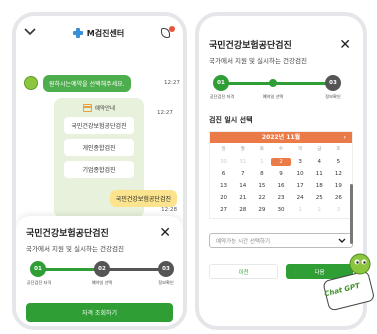  Describe the element at coordinates (338, 186) in the screenshot. I see `calendar-day: 19` at that location.